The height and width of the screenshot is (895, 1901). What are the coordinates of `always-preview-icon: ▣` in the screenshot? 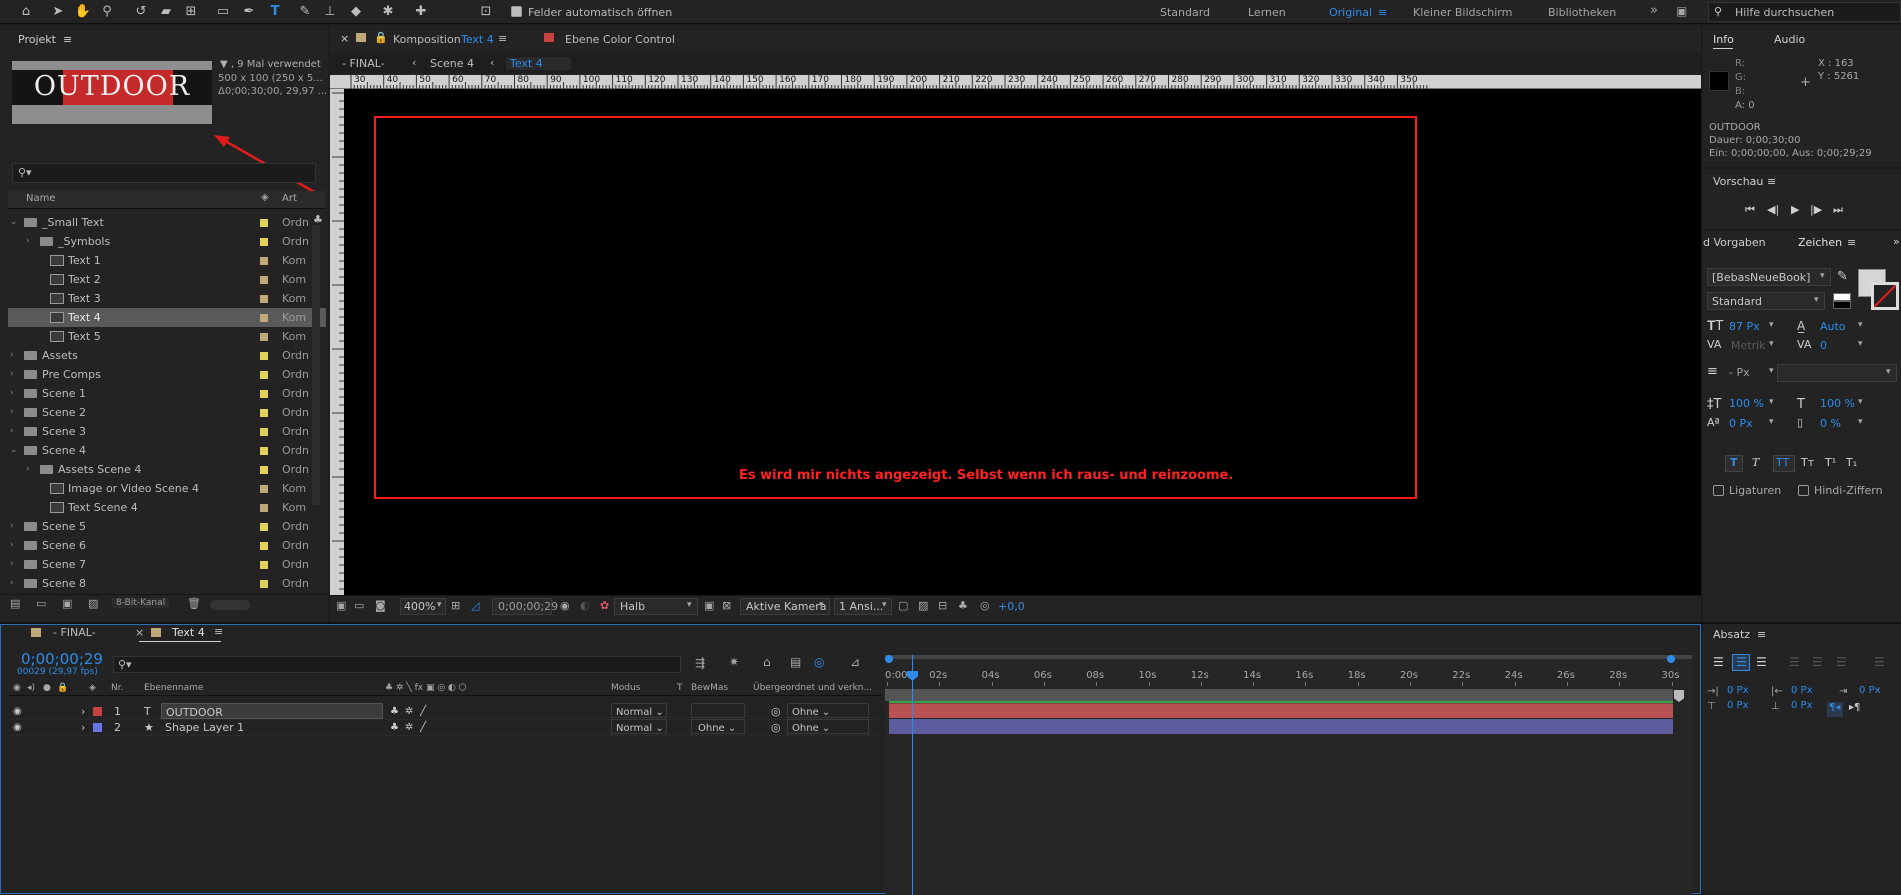 It's located at (341, 605).